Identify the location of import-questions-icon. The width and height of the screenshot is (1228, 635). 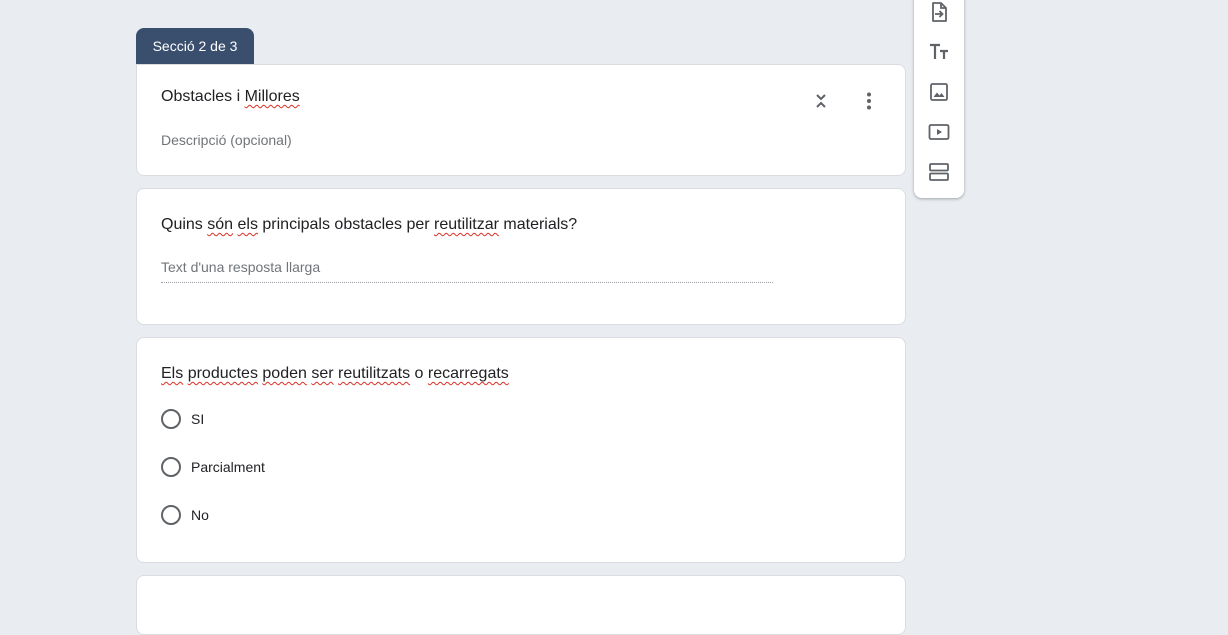
(939, 12).